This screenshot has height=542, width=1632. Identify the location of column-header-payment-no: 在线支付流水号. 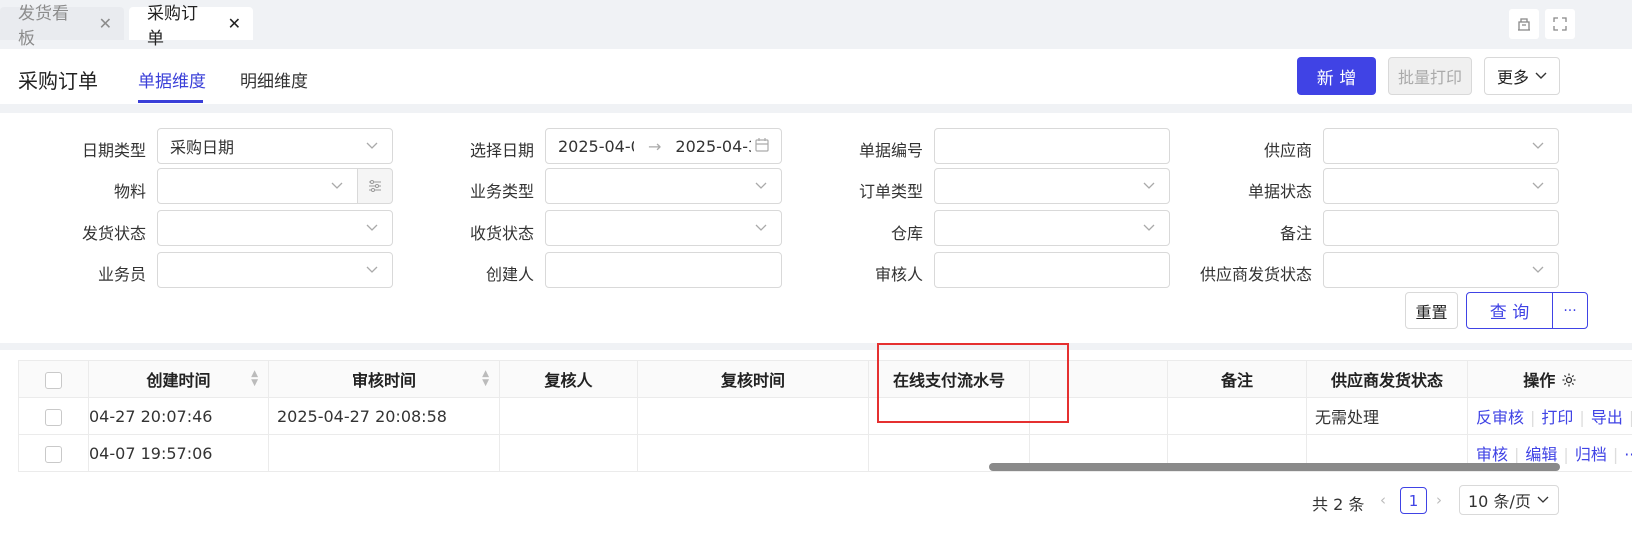
(949, 379).